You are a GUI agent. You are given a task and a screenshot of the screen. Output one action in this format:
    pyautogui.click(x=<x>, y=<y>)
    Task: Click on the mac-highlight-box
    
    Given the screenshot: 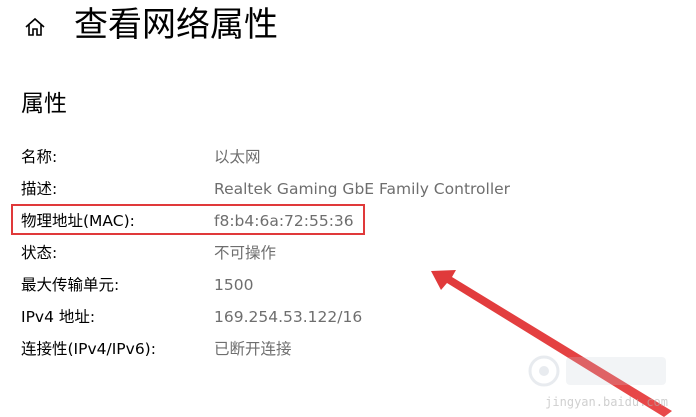 What is the action you would take?
    pyautogui.click(x=188, y=219)
    